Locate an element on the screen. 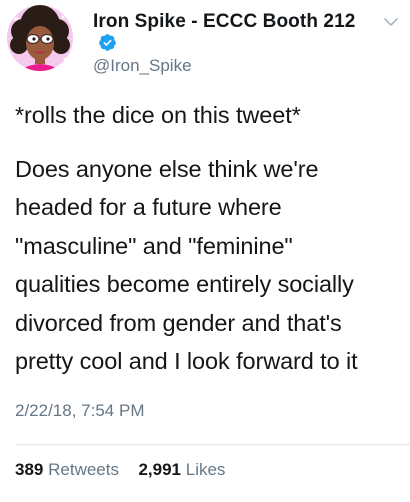 The height and width of the screenshot is (502, 410). likes-count: 2,991 is located at coordinates (159, 469).